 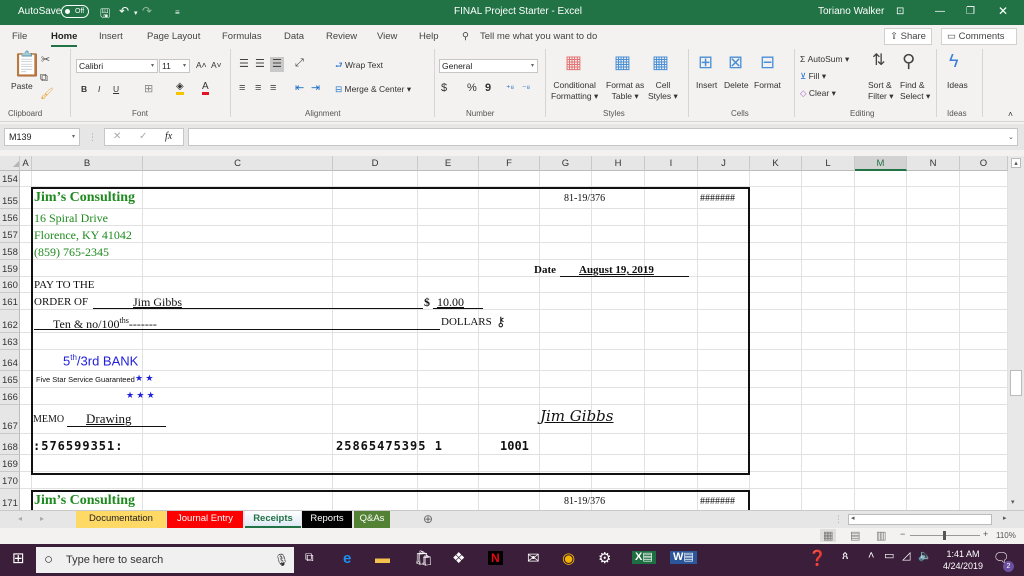 I want to click on zoom-level: 110%, so click(x=1006, y=535).